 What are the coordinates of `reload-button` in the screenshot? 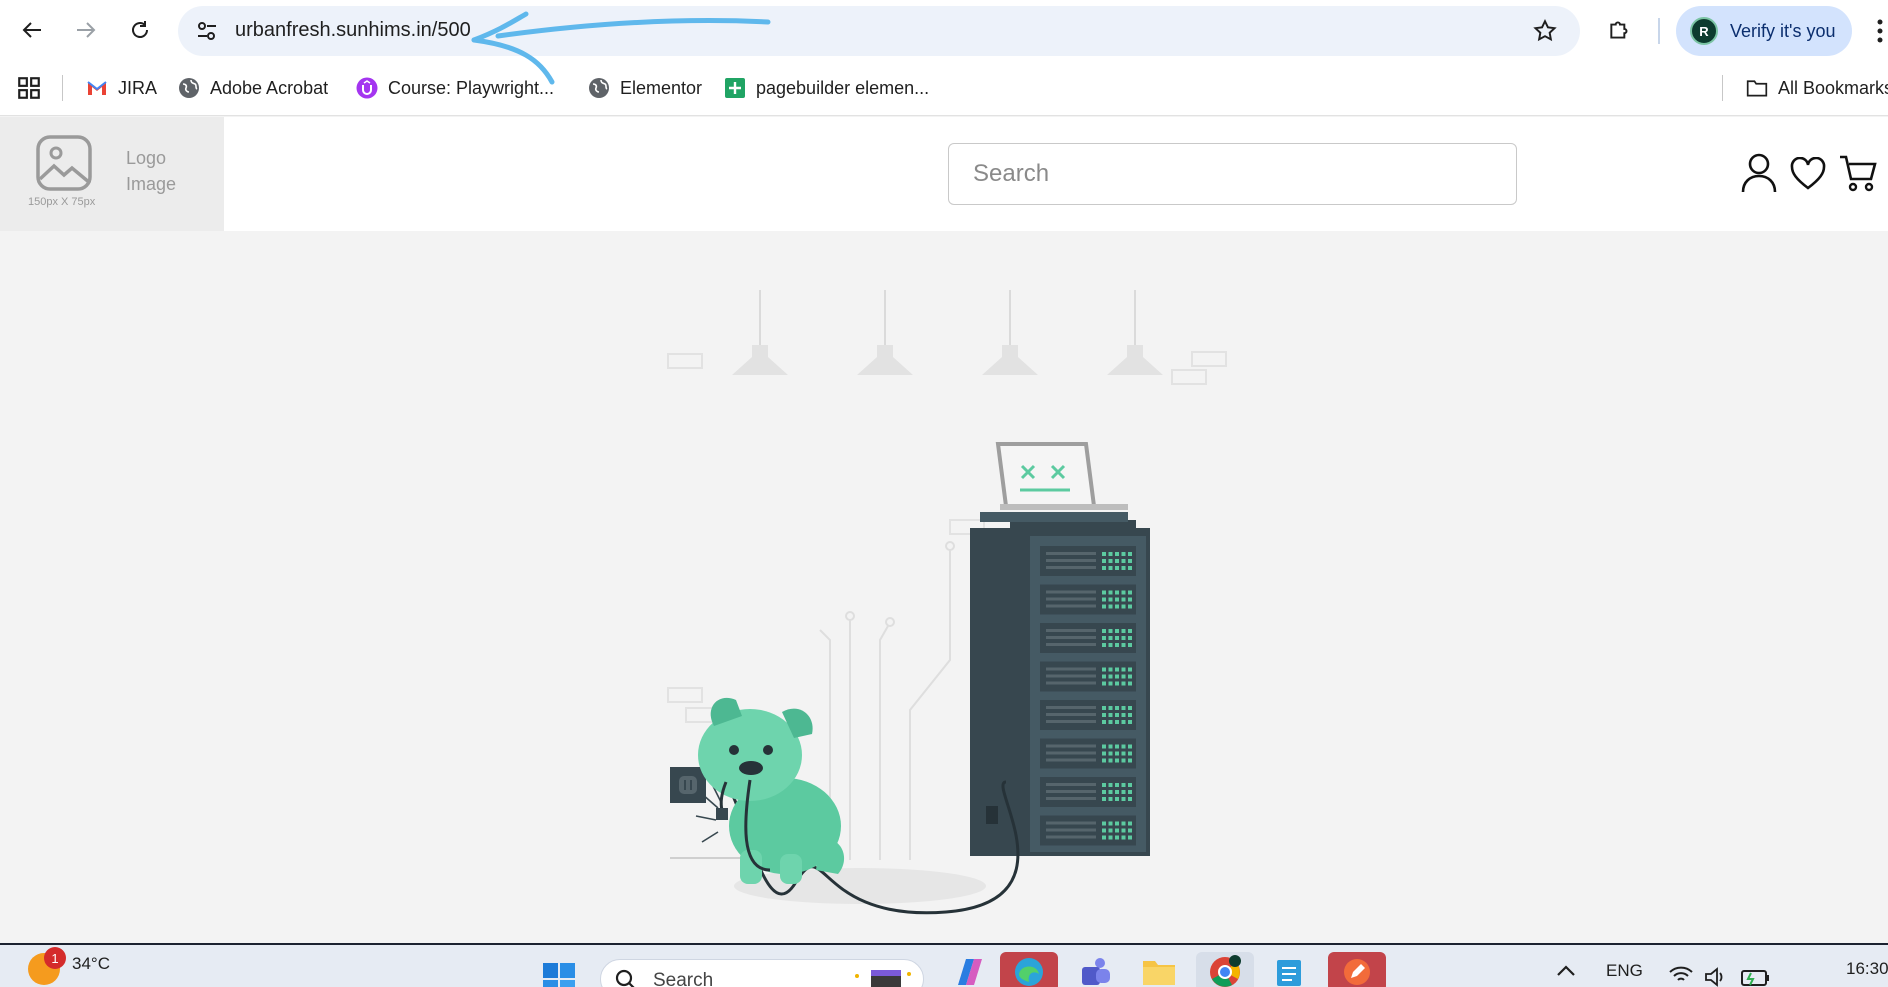 It's located at (140, 30).